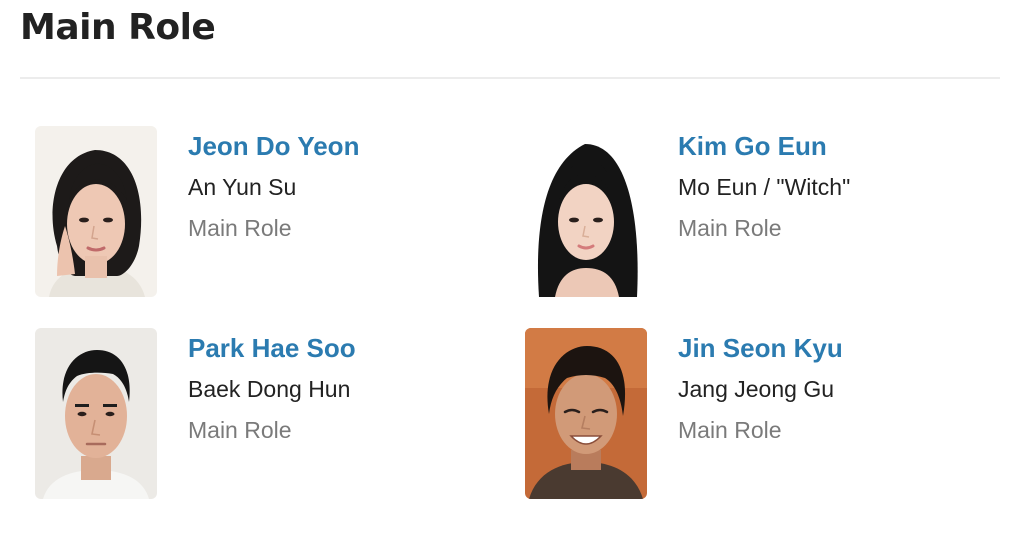 This screenshot has height=552, width=1024. I want to click on character-name: Baek Dong Hun, so click(269, 389).